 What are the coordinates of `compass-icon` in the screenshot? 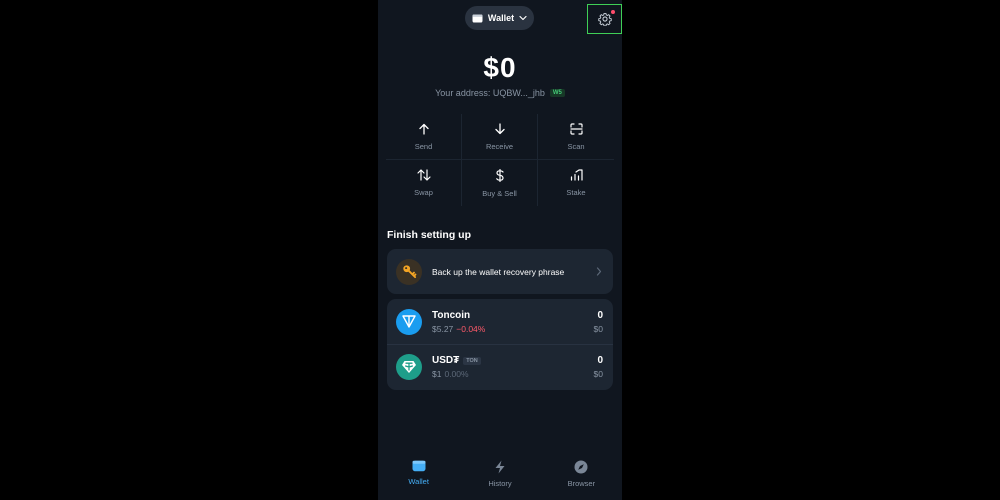 It's located at (581, 467).